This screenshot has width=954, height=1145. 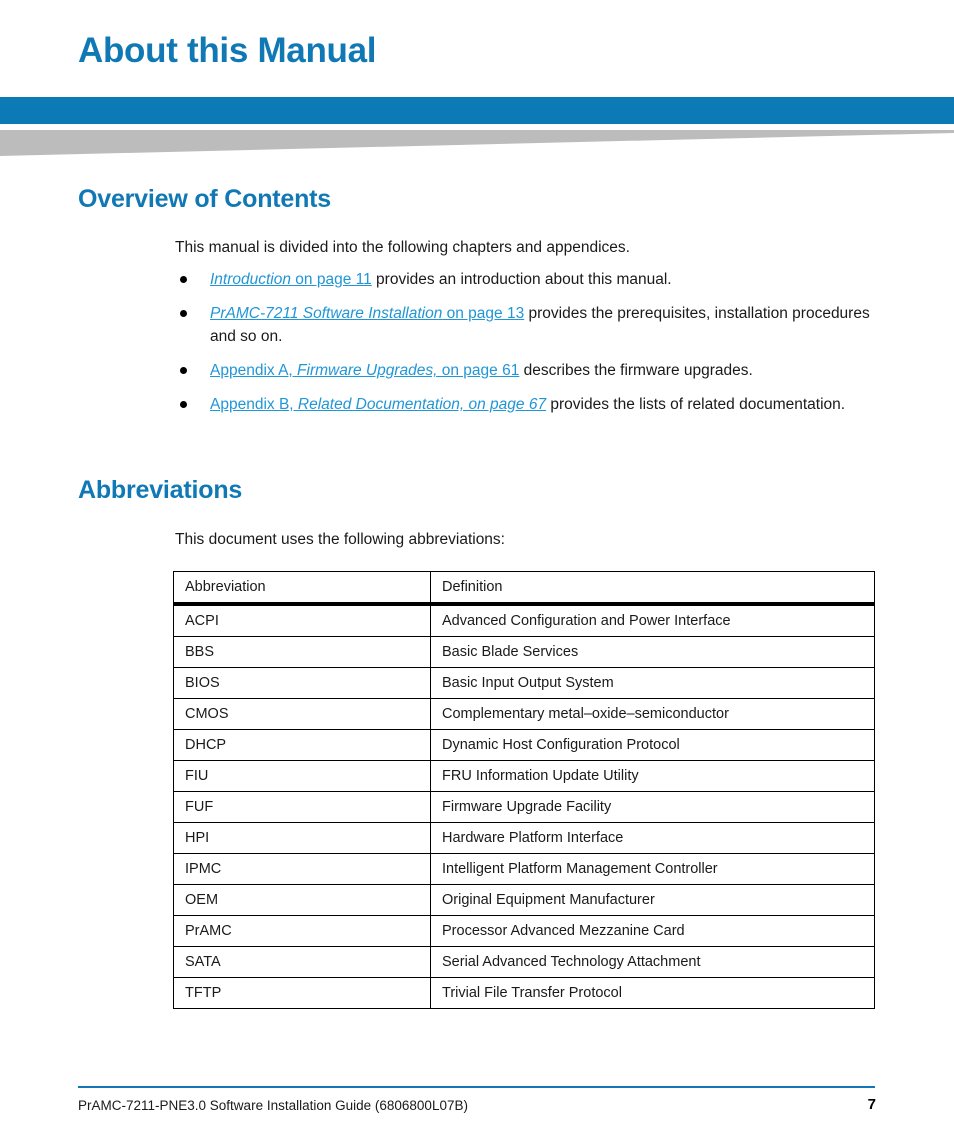 I want to click on cross-reference-page: on page 11, so click(x=331, y=279).